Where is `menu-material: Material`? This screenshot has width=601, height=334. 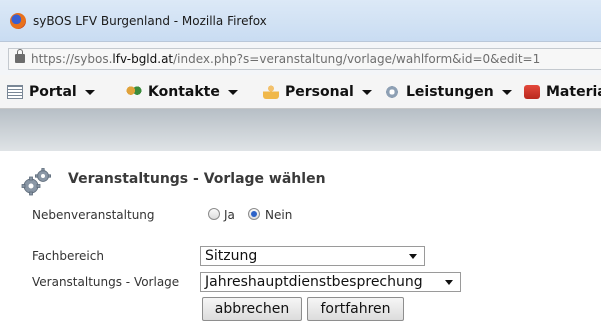 menu-material: Material is located at coordinates (562, 92).